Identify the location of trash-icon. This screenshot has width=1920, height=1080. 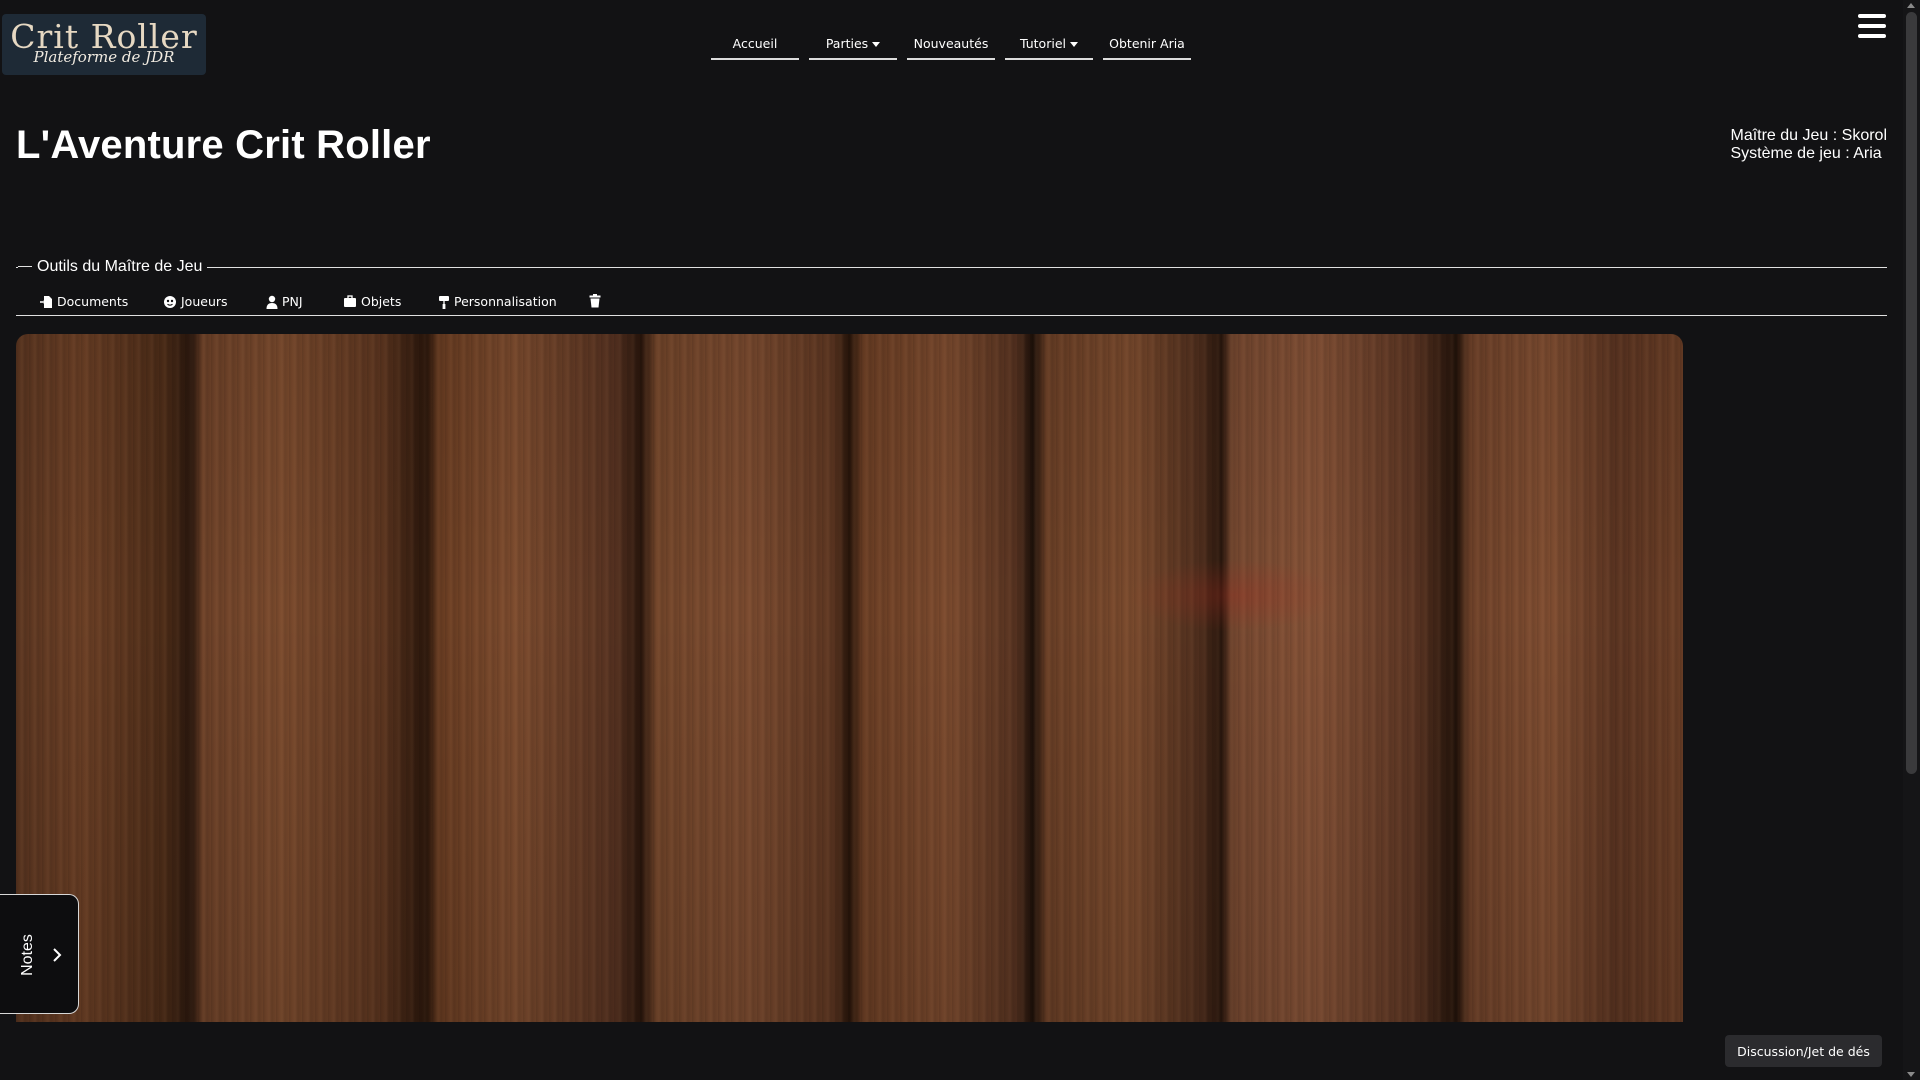
(595, 301).